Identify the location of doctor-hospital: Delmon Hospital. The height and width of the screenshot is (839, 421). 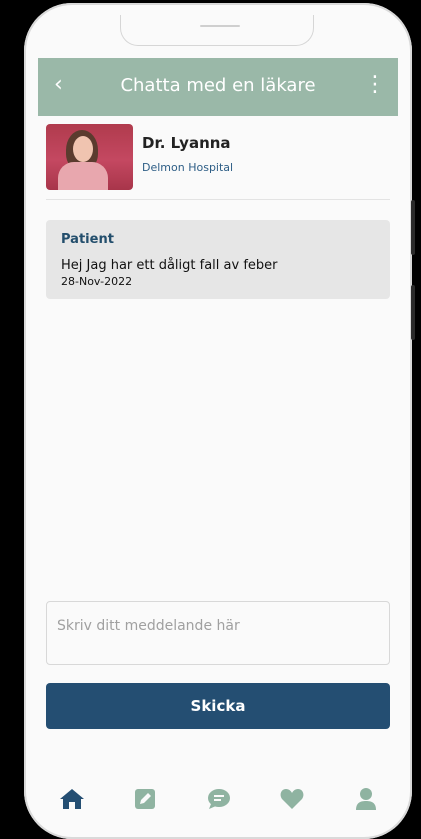
(188, 167).